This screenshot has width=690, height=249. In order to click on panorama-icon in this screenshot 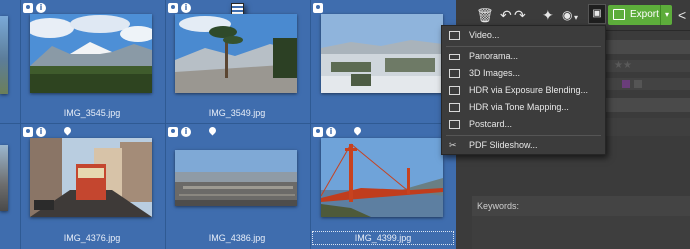, I will do `click(454, 57)`.